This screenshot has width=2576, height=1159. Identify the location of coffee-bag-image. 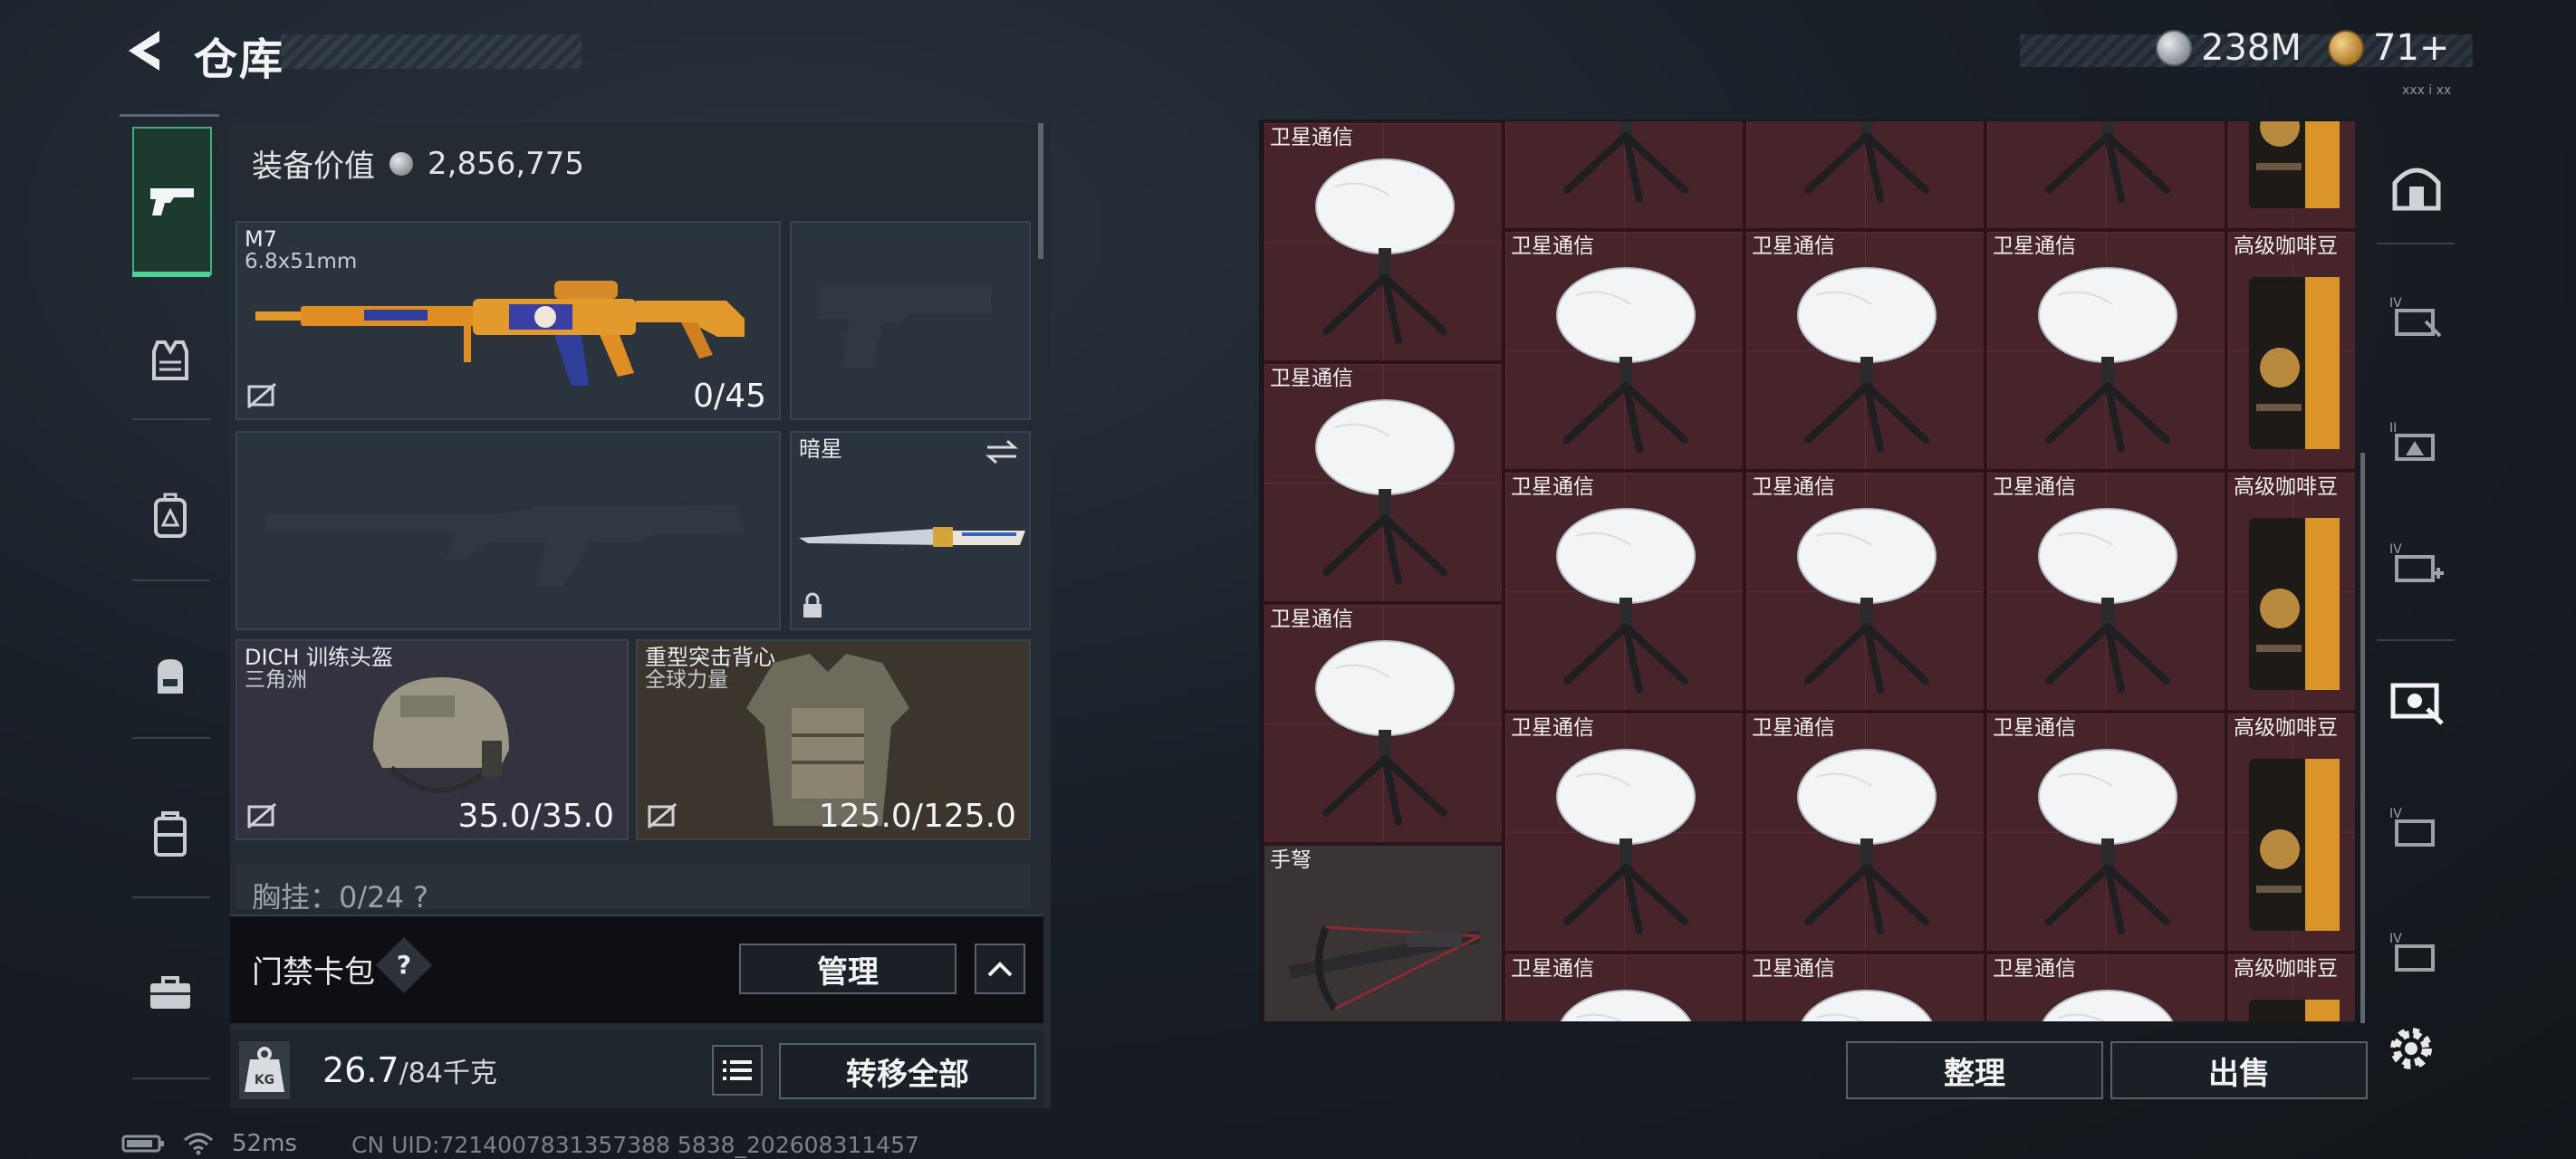
(2295, 1010).